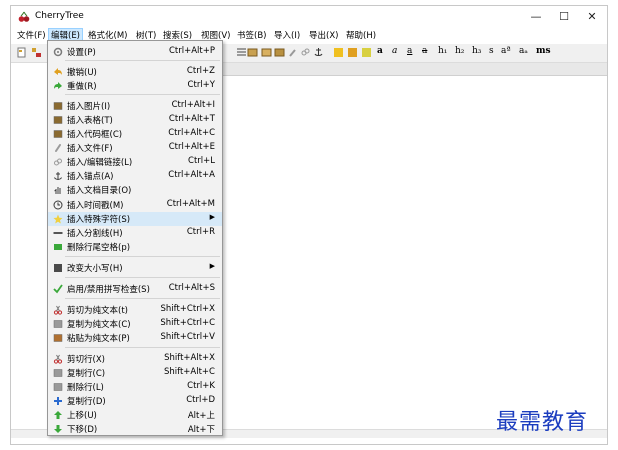 The width and height of the screenshot is (618, 450). I want to click on menu-item: 剪切行(X) Shift+Alt+X, so click(135, 359).